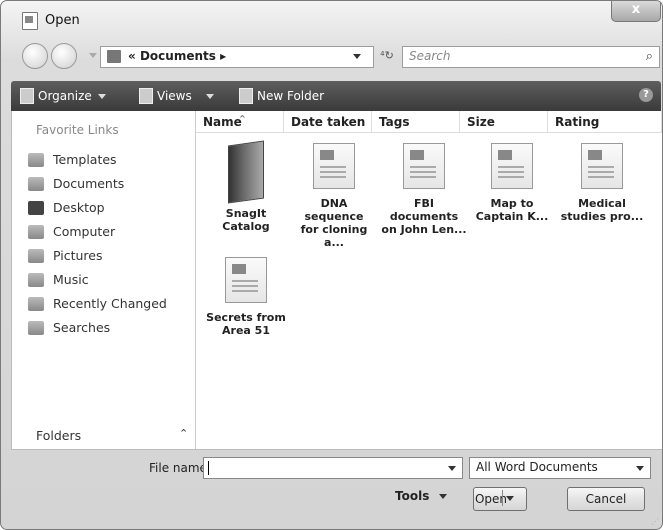 The width and height of the screenshot is (663, 530). I want to click on organize-menu: Organize, so click(63, 96).